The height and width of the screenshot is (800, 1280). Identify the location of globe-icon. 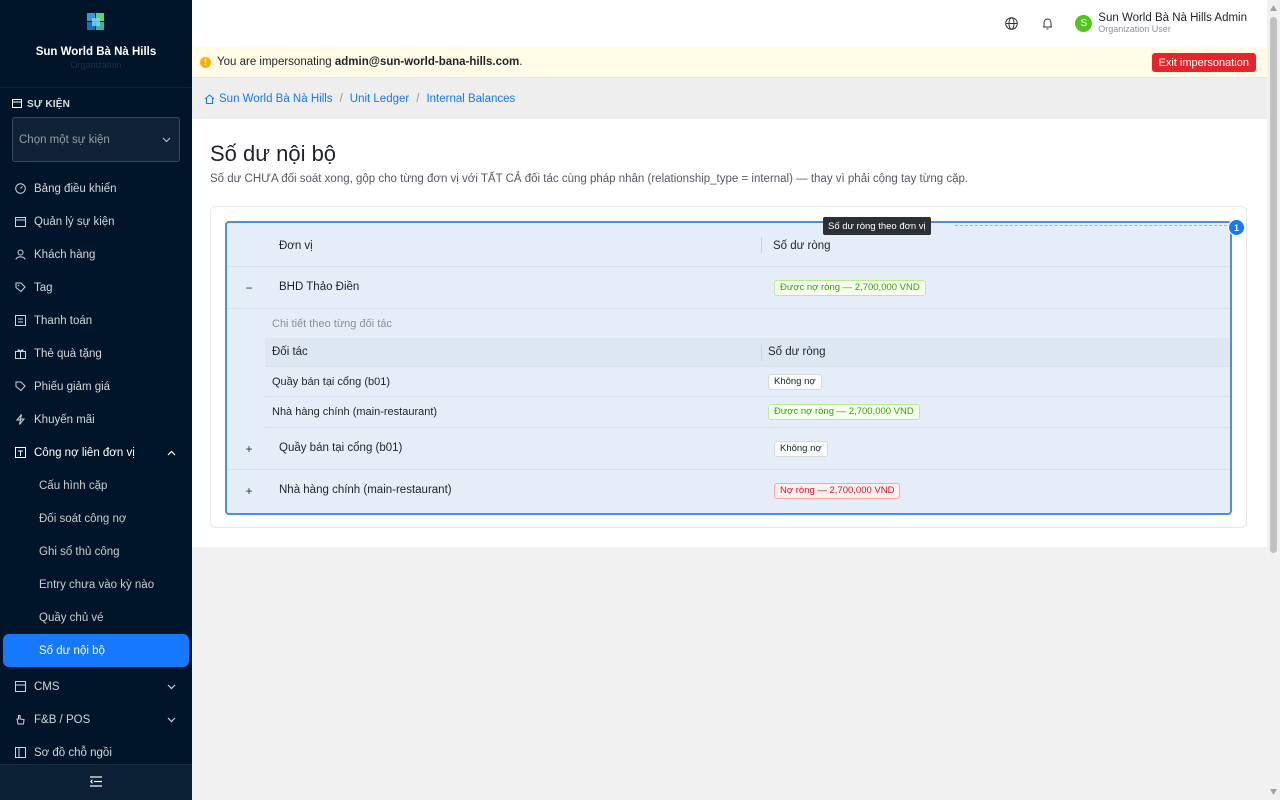
(1011, 24).